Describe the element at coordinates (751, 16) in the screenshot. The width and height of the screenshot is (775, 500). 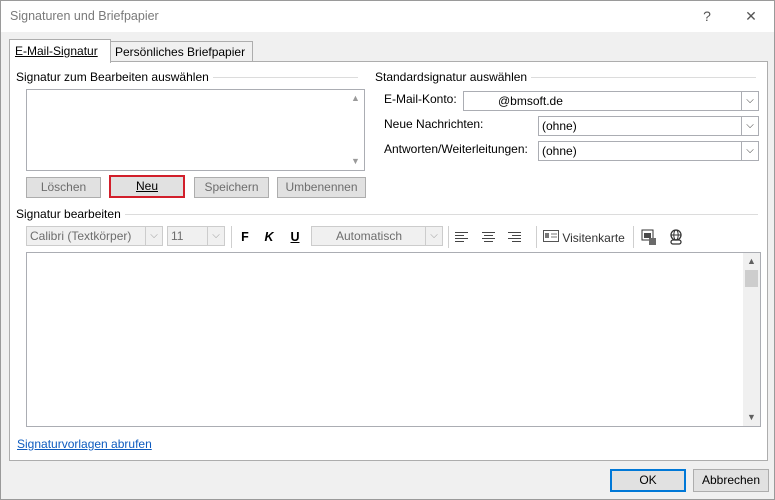
I see `close-icon: ✕` at that location.